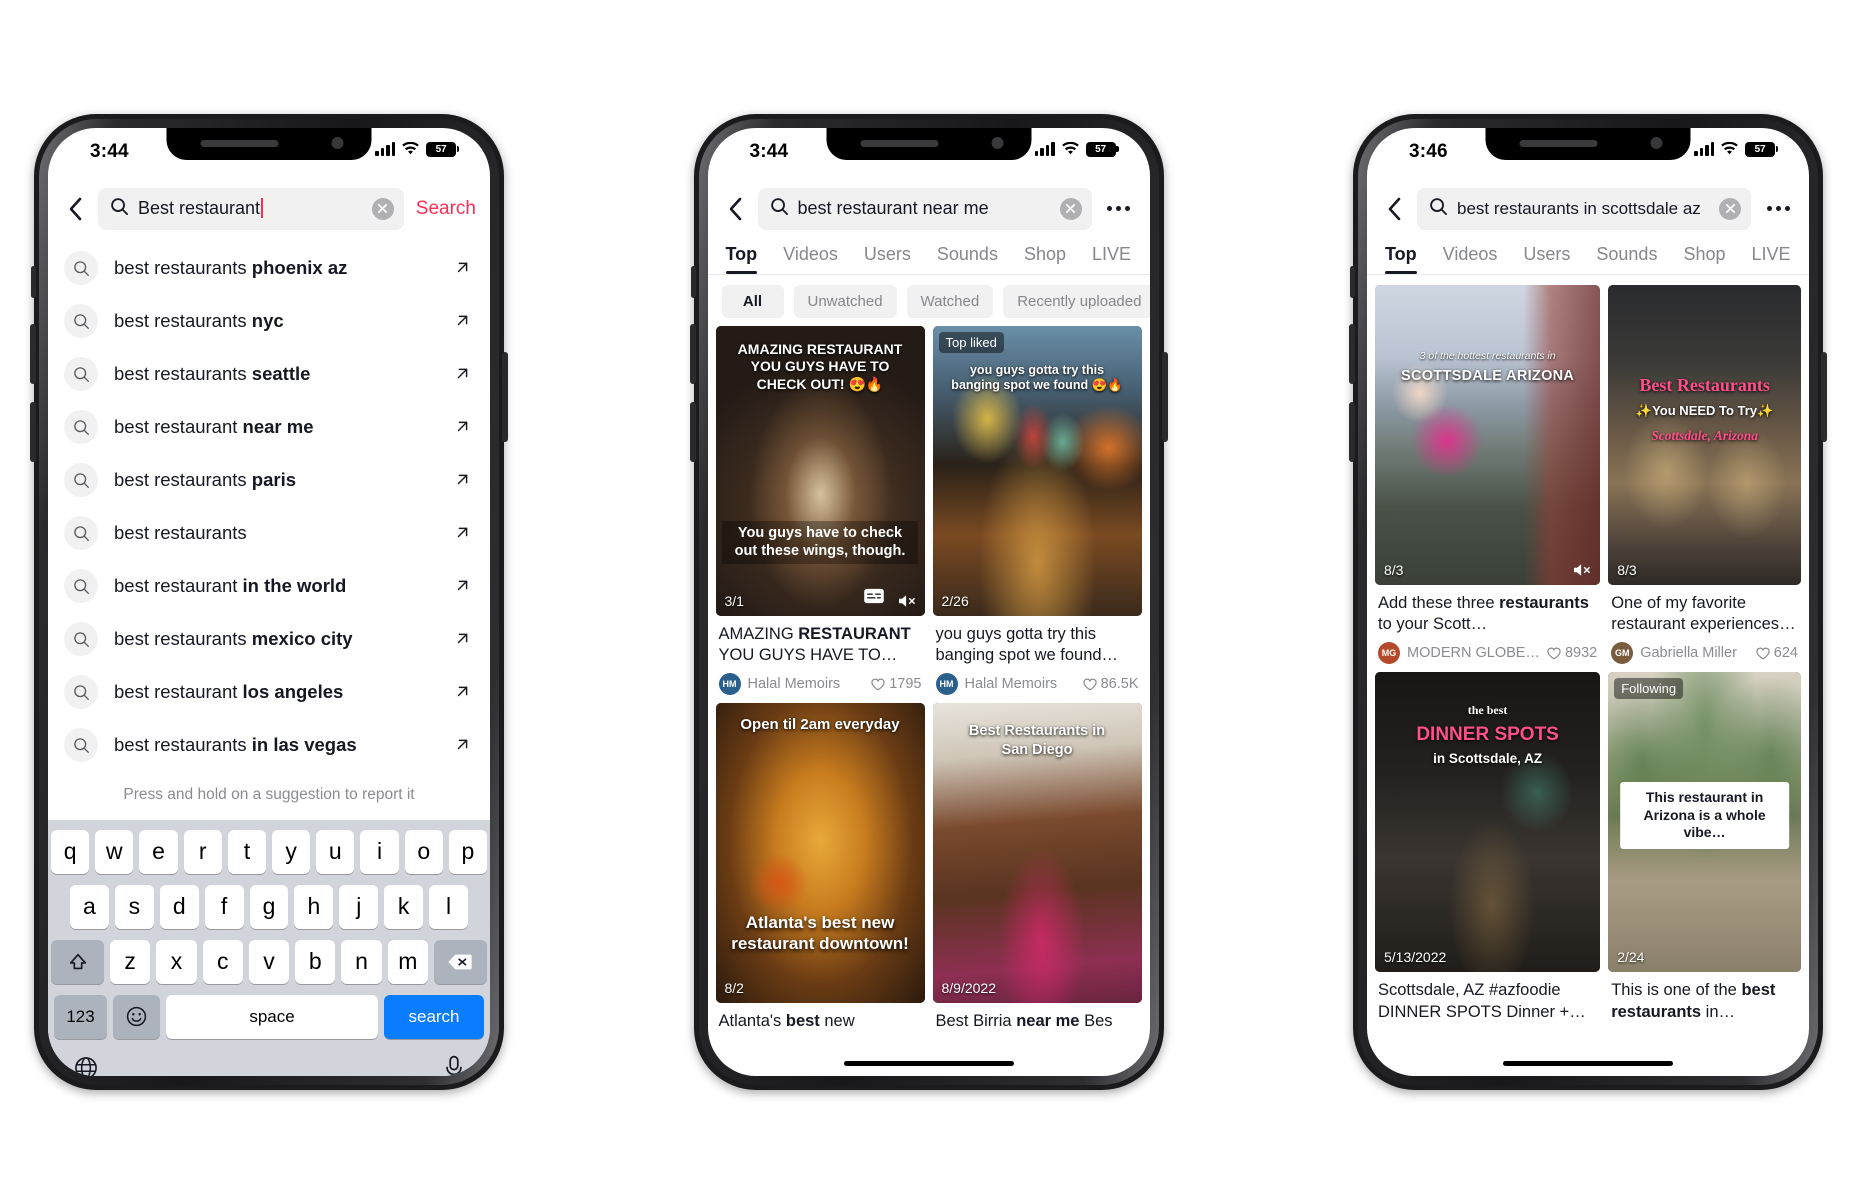  What do you see at coordinates (269, 961) in the screenshot?
I see `key-v: v` at bounding box center [269, 961].